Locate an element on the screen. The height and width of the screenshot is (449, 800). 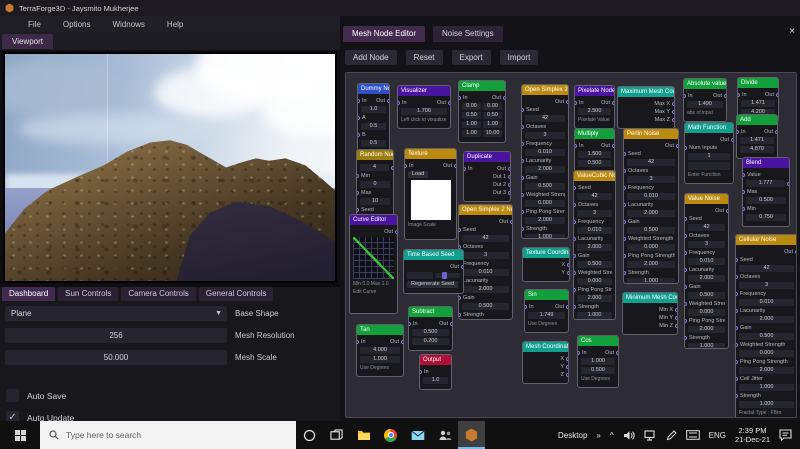
file-explorer-icon is located at coordinates (363, 435).